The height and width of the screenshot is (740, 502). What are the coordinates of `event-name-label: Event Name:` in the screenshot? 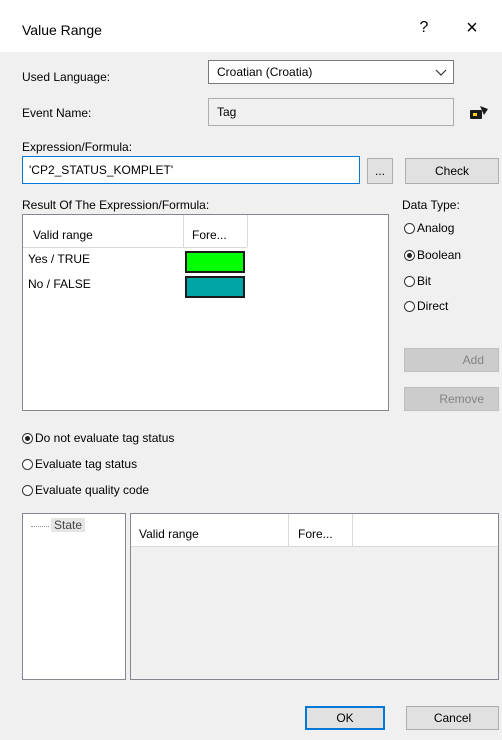 It's located at (57, 113).